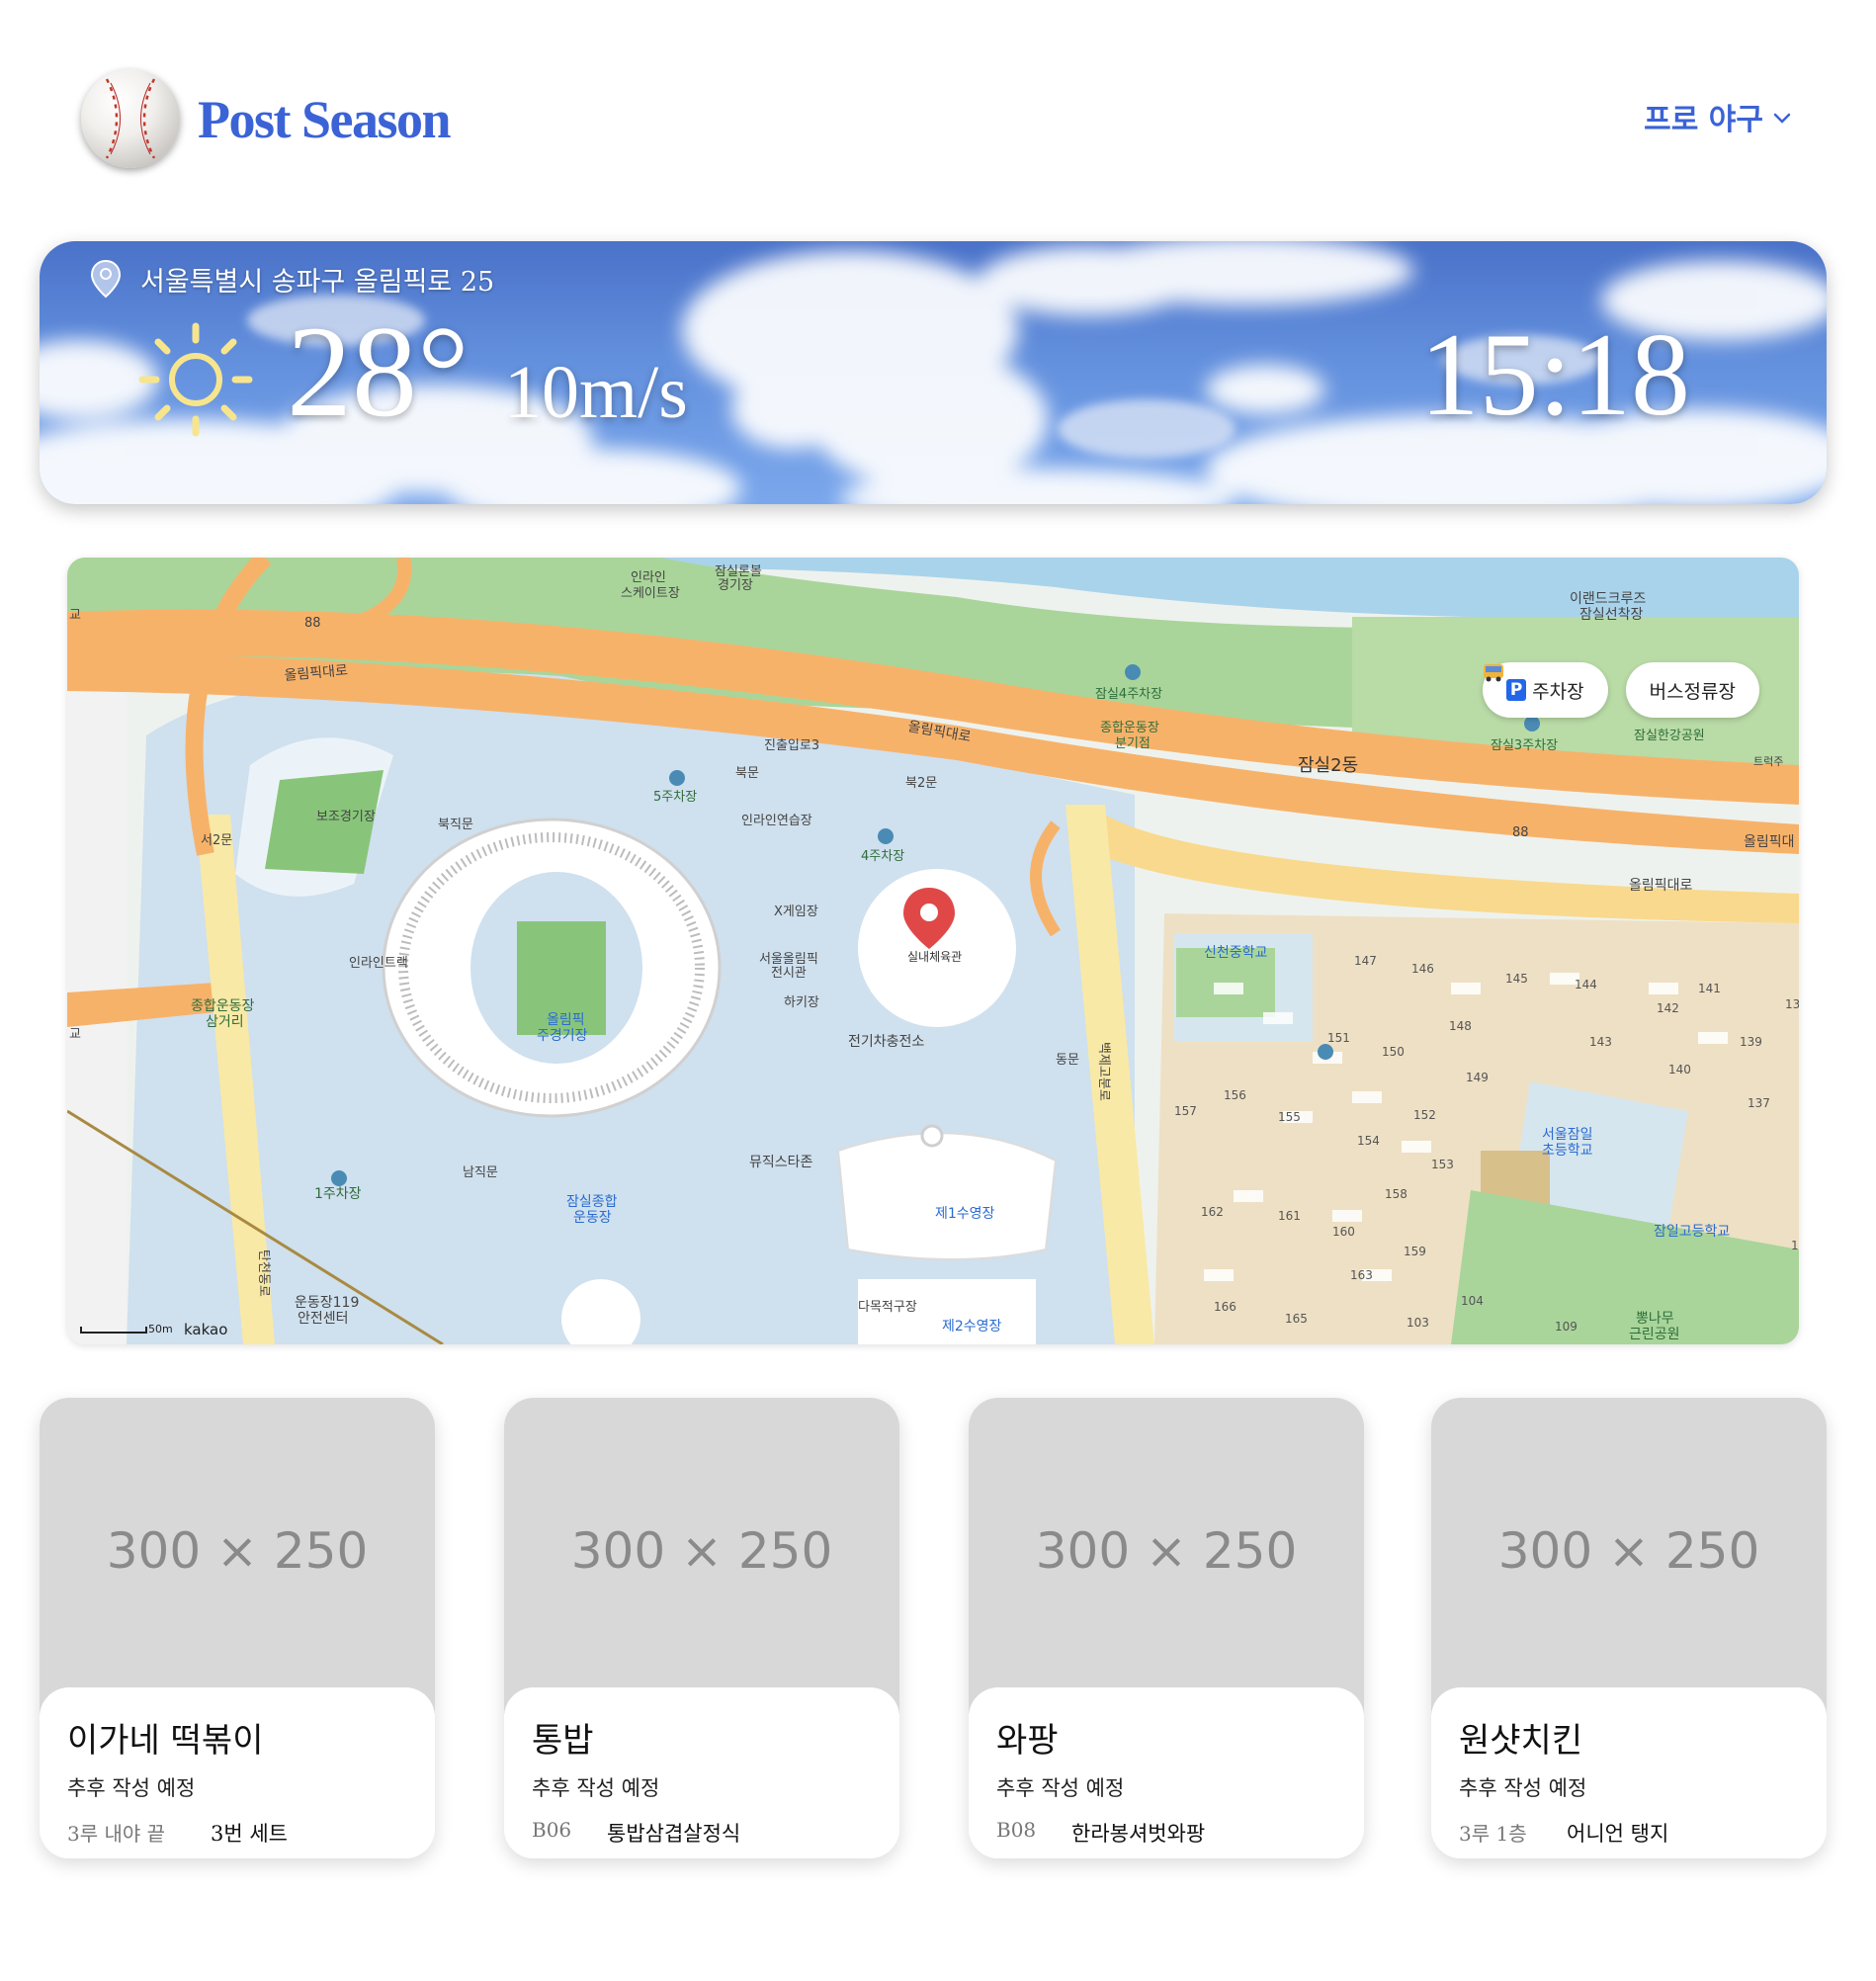  I want to click on league-dropdown-label: 프로 야구, so click(1704, 120).